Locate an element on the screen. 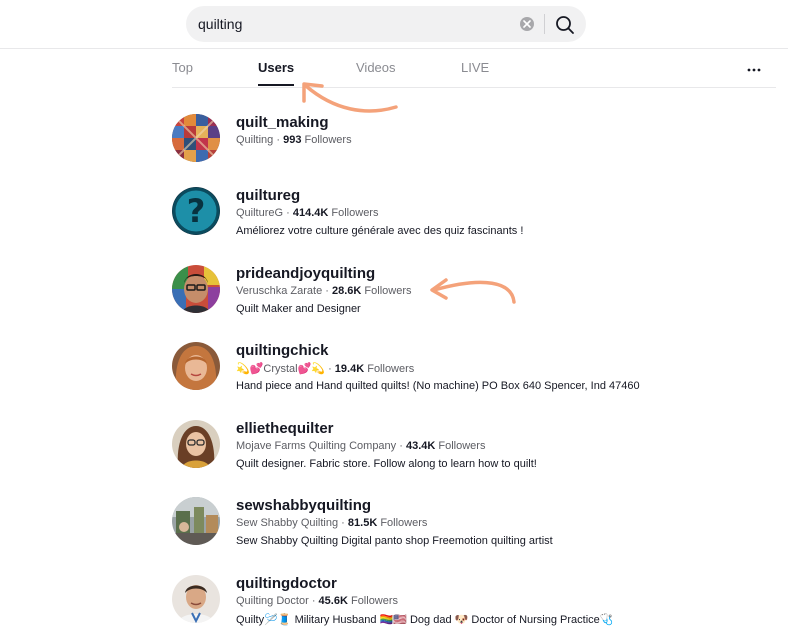 This screenshot has height=640, width=788. search-button is located at coordinates (565, 25).